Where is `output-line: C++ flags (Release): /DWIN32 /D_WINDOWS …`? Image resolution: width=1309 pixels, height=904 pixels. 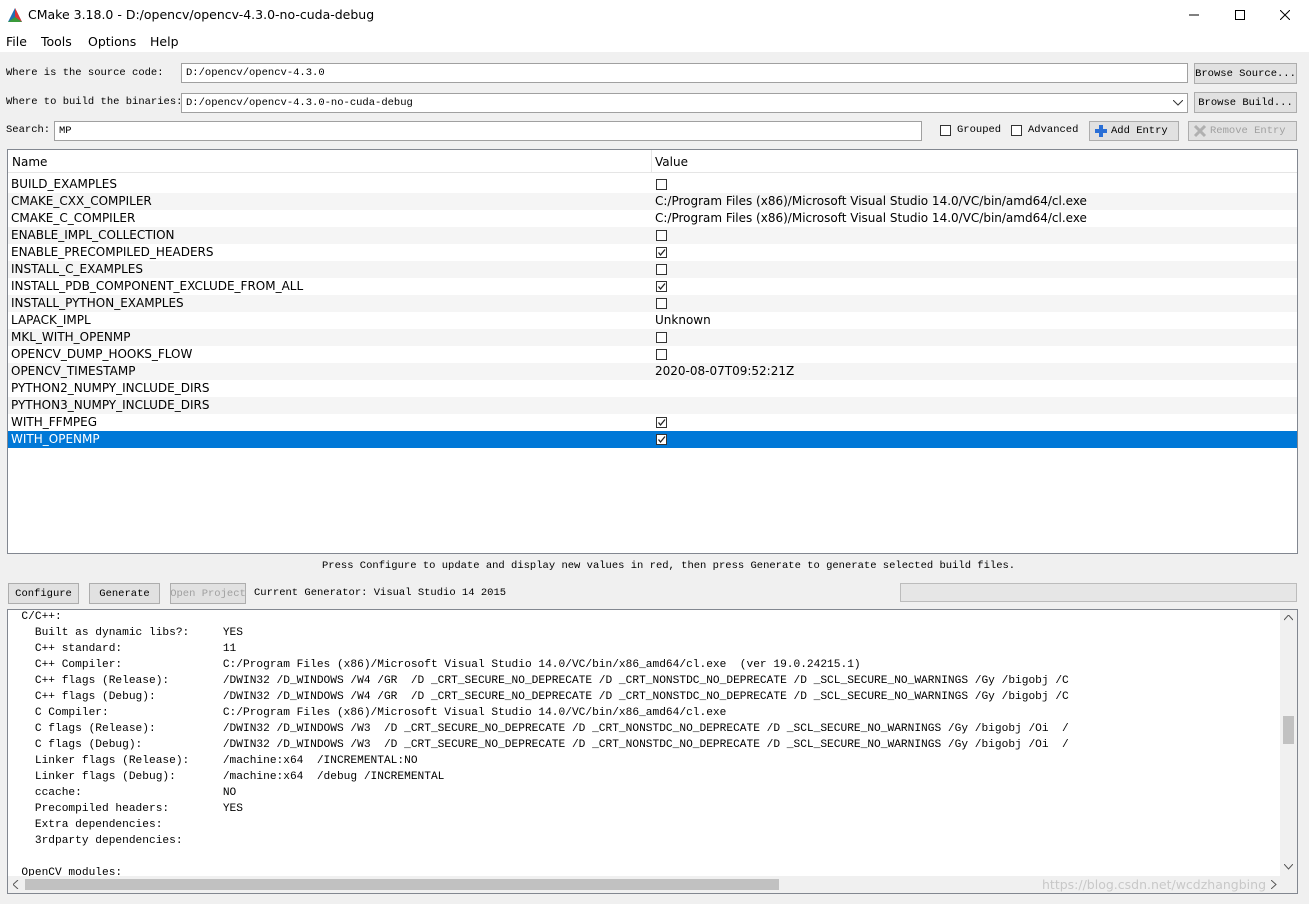
output-line: C++ flags (Release): /DWIN32 /D_WINDOWS … is located at coordinates (538, 681).